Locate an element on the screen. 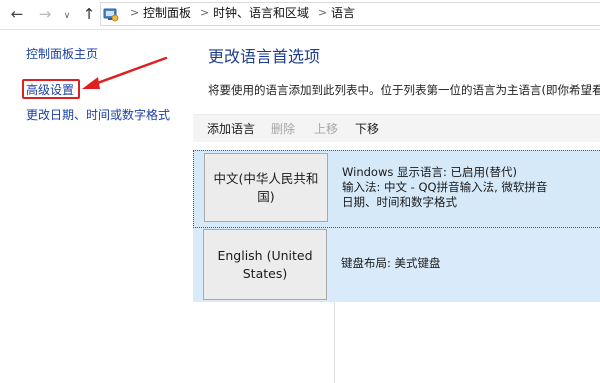  language-name: 中文(中华人民共和国) is located at coordinates (266, 187).